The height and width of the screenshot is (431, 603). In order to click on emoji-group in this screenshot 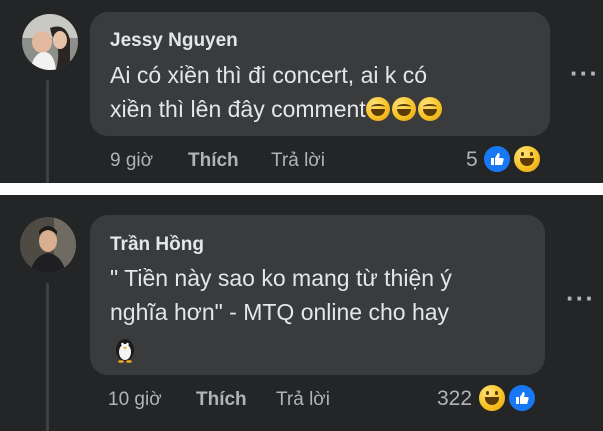, I will do `click(404, 109)`.